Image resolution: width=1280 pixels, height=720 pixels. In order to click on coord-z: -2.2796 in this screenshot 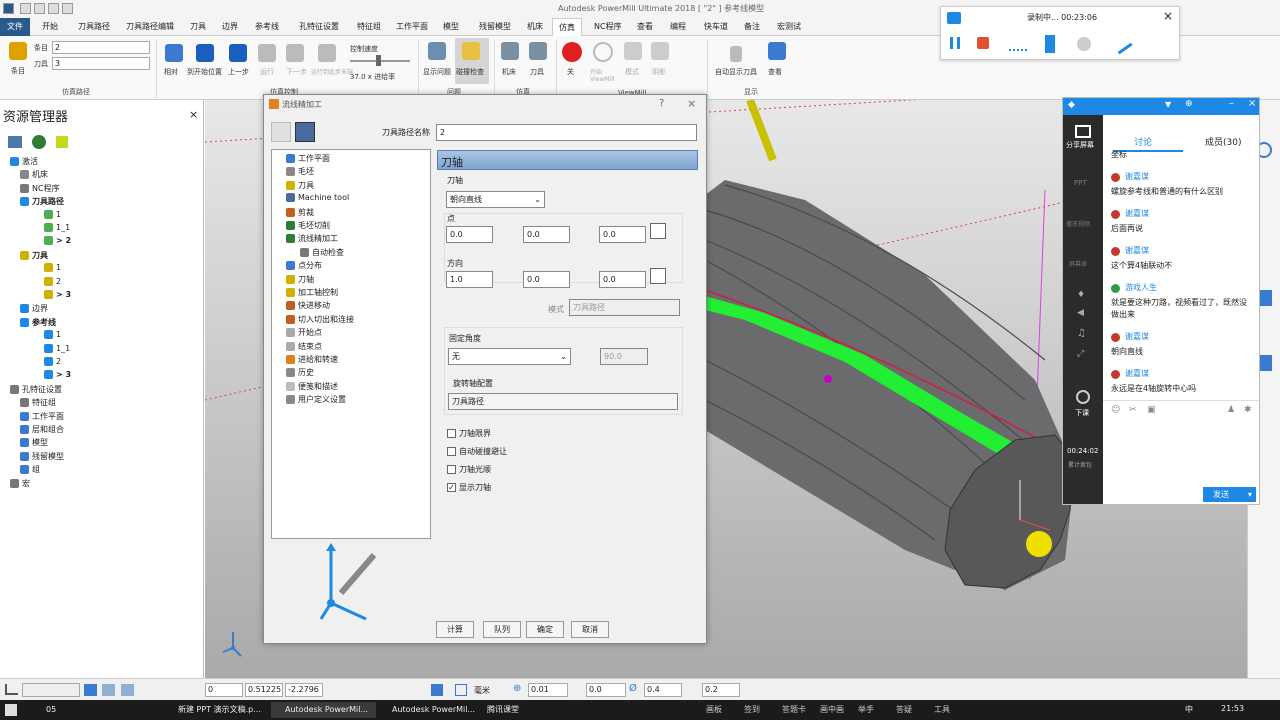, I will do `click(304, 690)`.